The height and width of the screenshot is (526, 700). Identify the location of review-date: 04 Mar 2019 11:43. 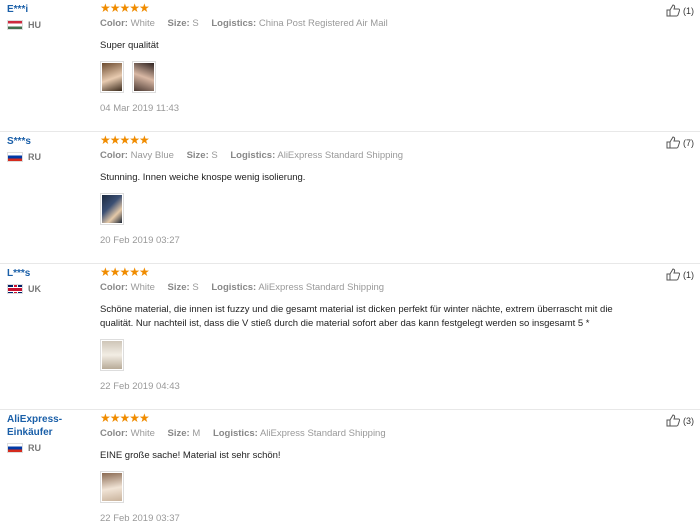
(140, 108).